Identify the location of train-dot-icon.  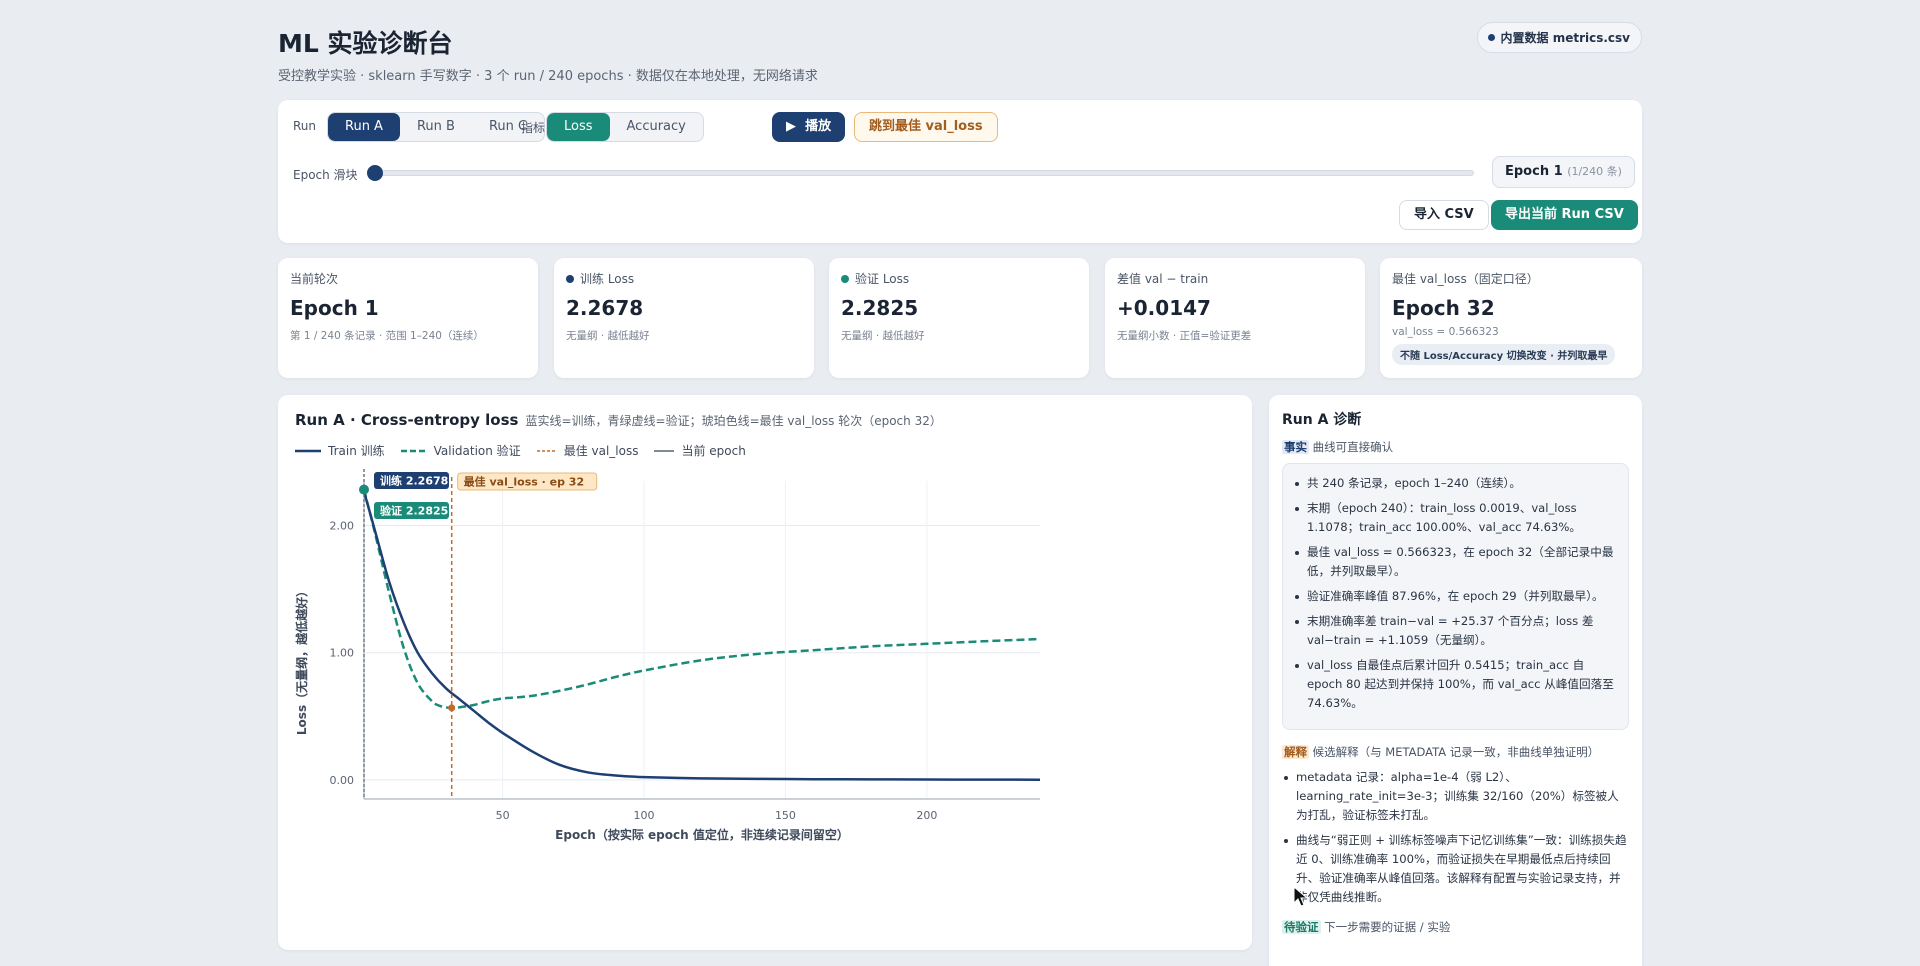
(570, 278).